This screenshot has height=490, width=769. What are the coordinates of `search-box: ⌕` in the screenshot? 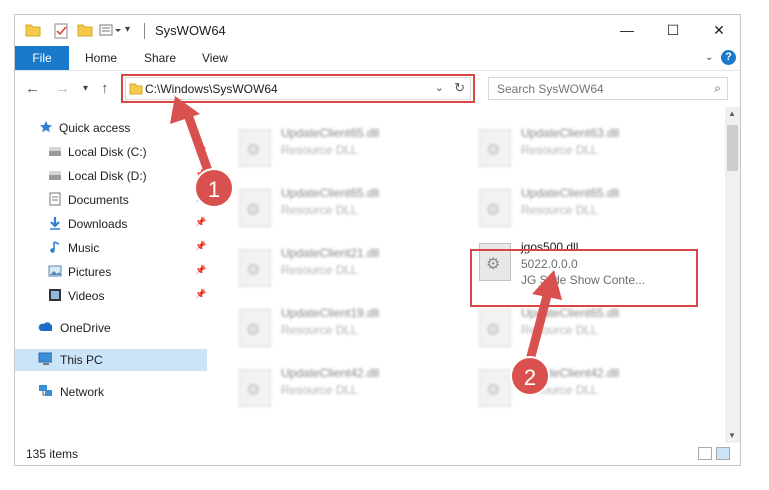 It's located at (608, 88).